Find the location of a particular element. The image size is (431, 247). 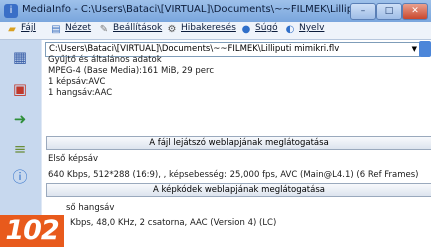

video-heading: Első képsáv is located at coordinates (73, 159).